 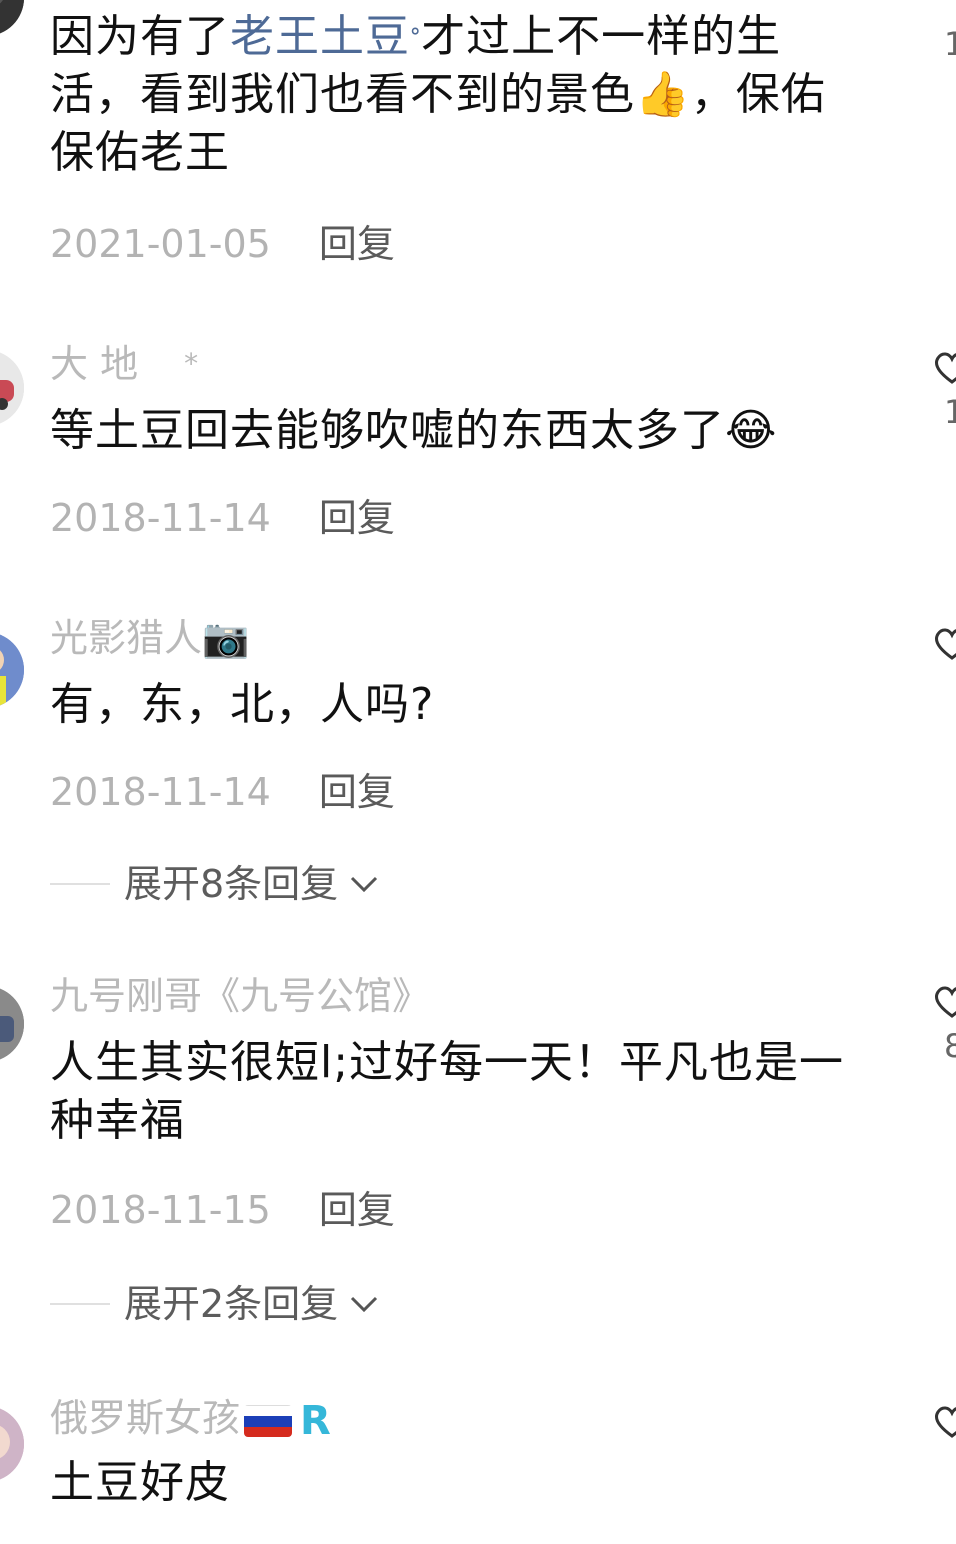 I want to click on camera-emoji: 📷, so click(x=226, y=638).